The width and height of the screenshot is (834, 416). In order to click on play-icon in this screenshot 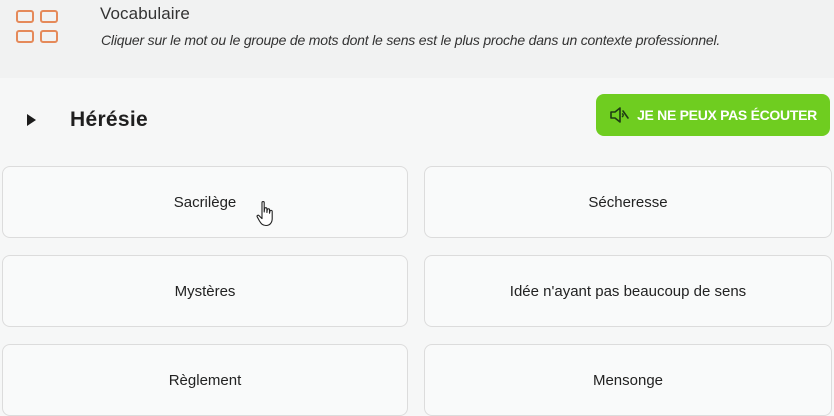, I will do `click(31, 120)`.